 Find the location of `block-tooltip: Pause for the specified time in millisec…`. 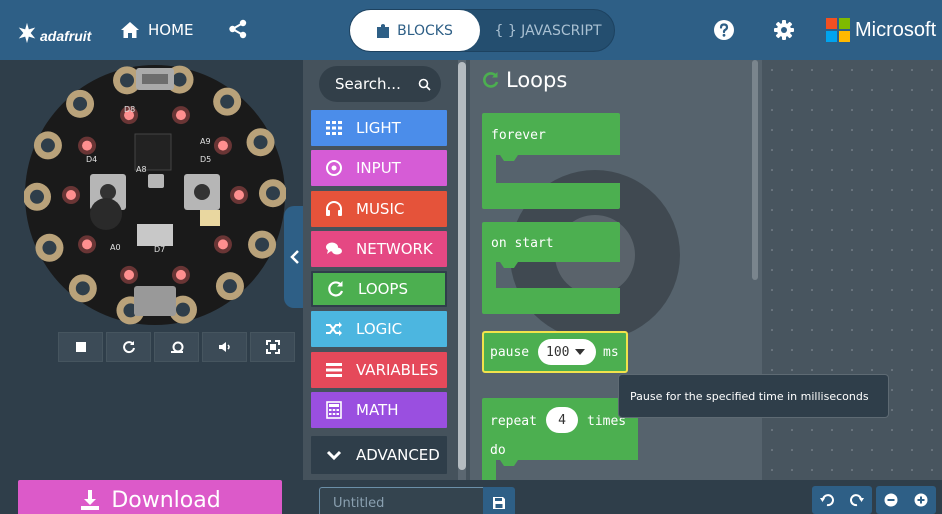

block-tooltip: Pause for the specified time in millisec… is located at coordinates (753, 396).